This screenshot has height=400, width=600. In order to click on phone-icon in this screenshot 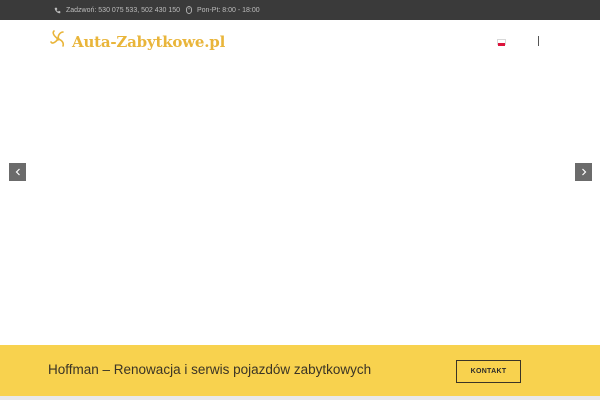, I will do `click(57, 10)`.